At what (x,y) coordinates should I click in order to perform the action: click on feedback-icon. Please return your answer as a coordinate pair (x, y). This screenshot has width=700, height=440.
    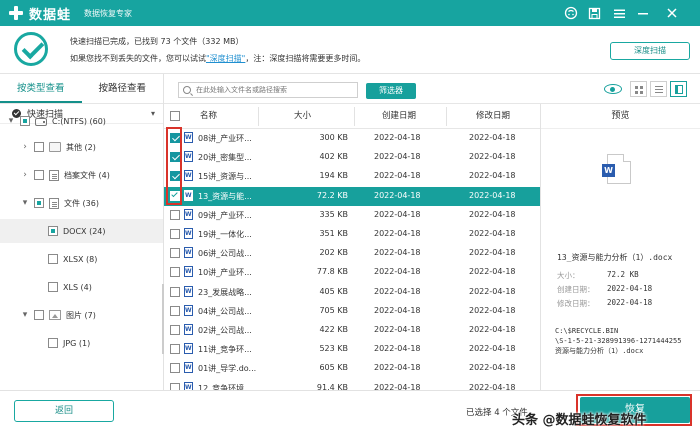
    Looking at the image, I should click on (571, 13).